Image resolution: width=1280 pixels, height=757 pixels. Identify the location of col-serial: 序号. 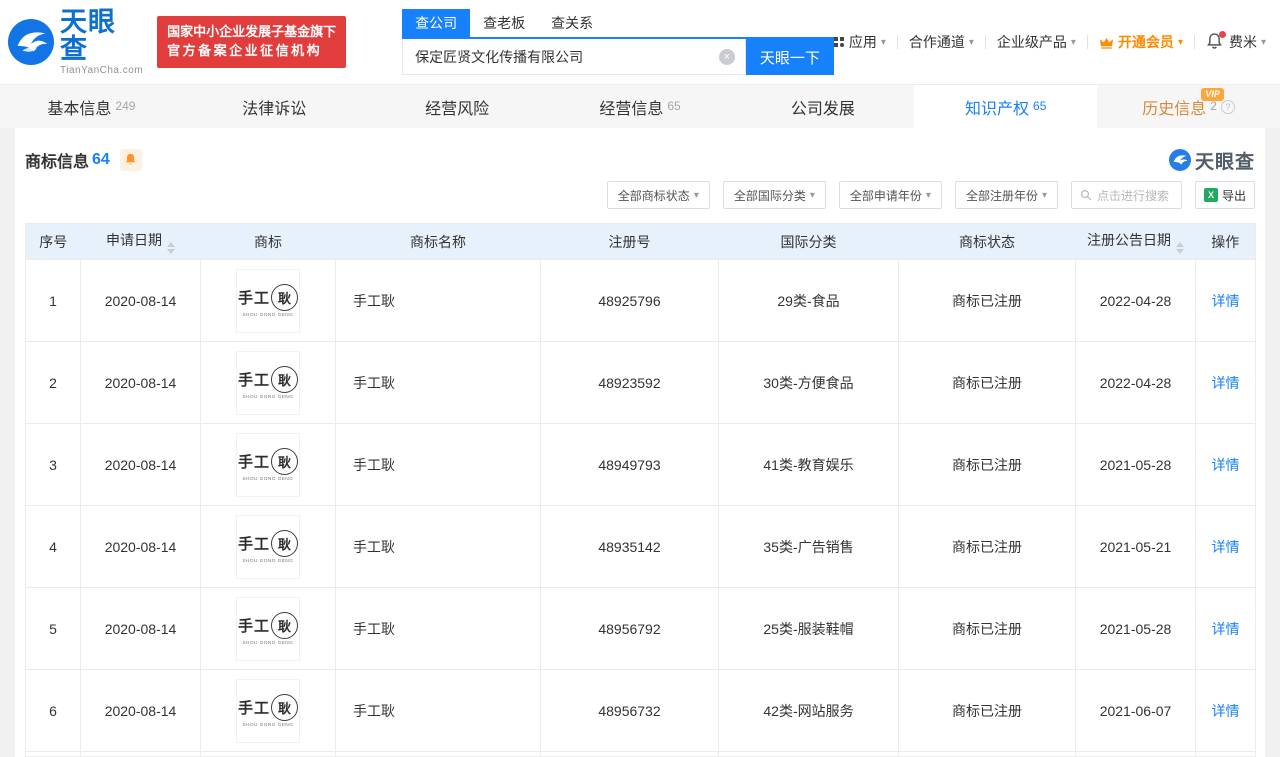
(53, 241).